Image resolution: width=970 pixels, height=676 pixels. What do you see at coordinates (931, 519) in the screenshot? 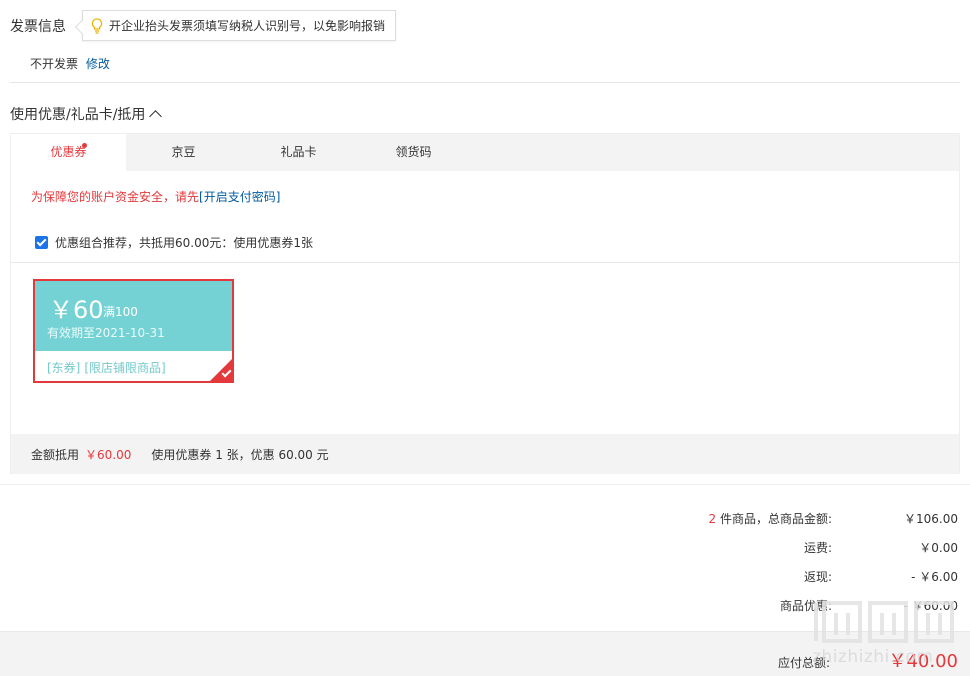
I see `total-items-value: ￥106.00` at bounding box center [931, 519].